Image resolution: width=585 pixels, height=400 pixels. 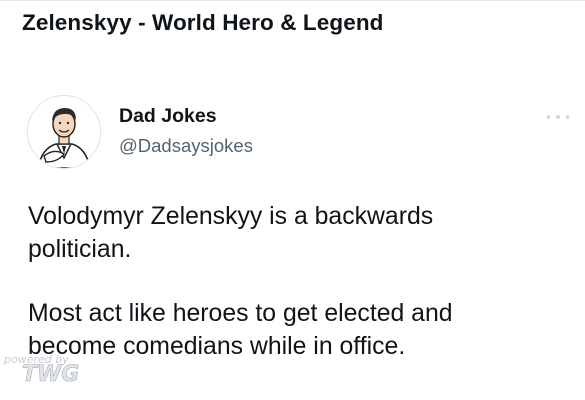 What do you see at coordinates (80, 249) in the screenshot?
I see `tweet-line: politician.` at bounding box center [80, 249].